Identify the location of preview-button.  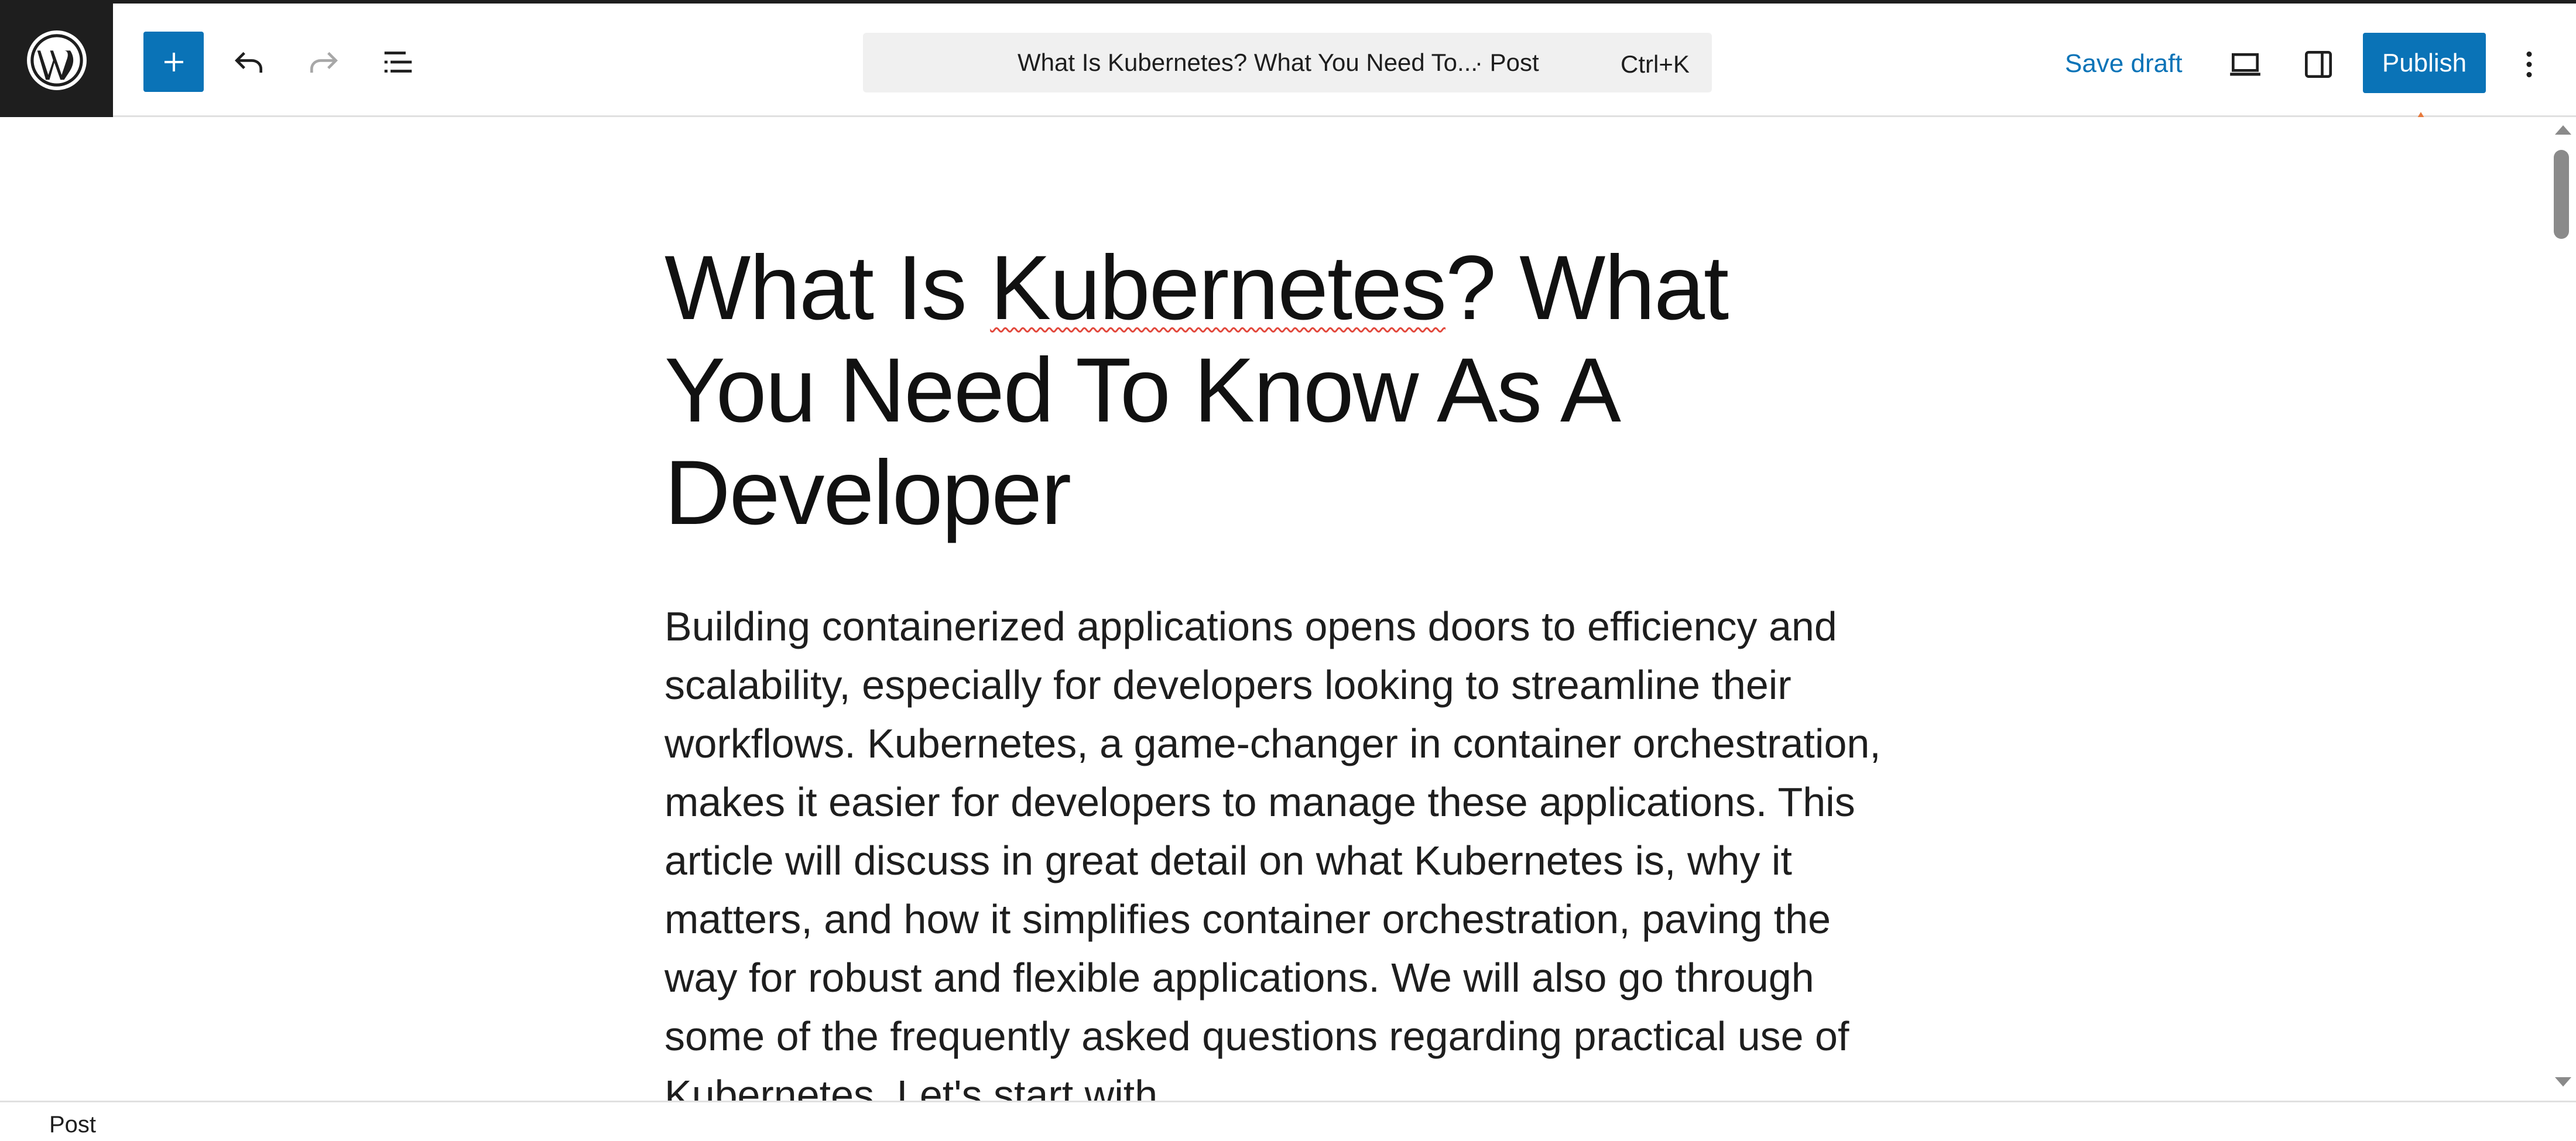
(2245, 64).